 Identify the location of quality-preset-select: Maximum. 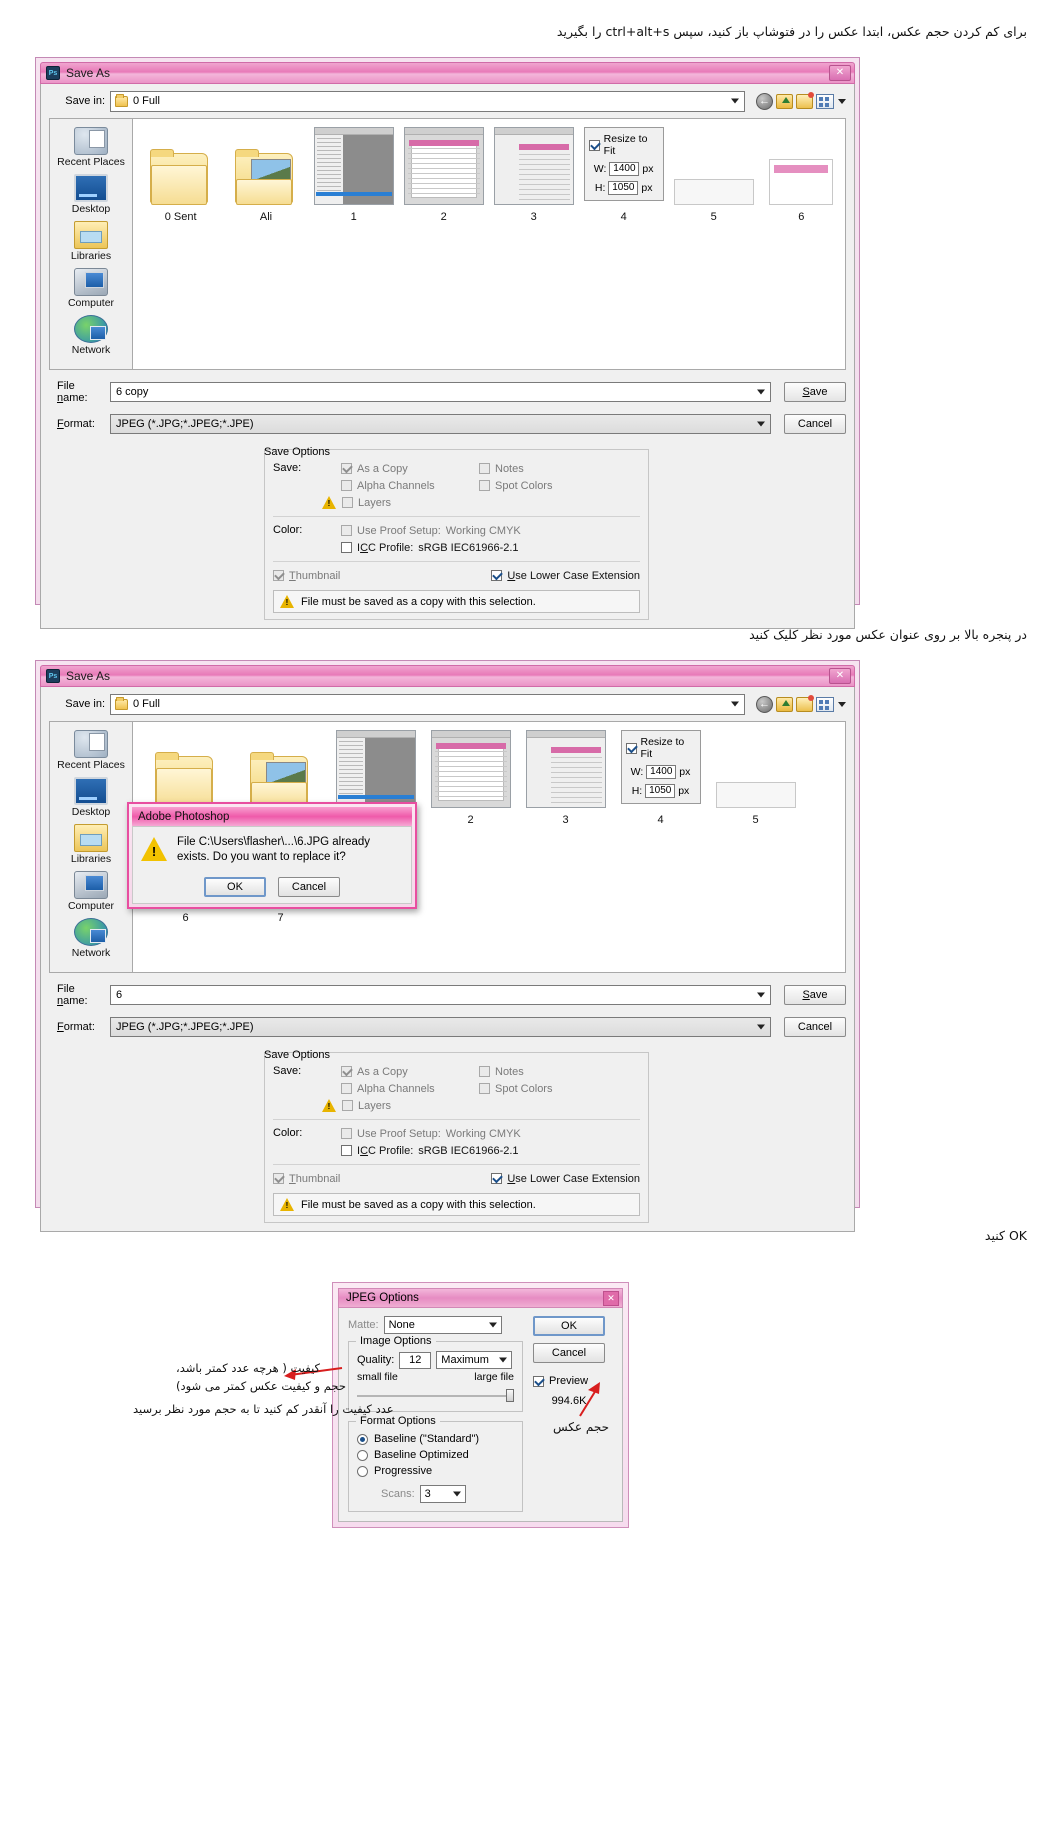
(474, 1360).